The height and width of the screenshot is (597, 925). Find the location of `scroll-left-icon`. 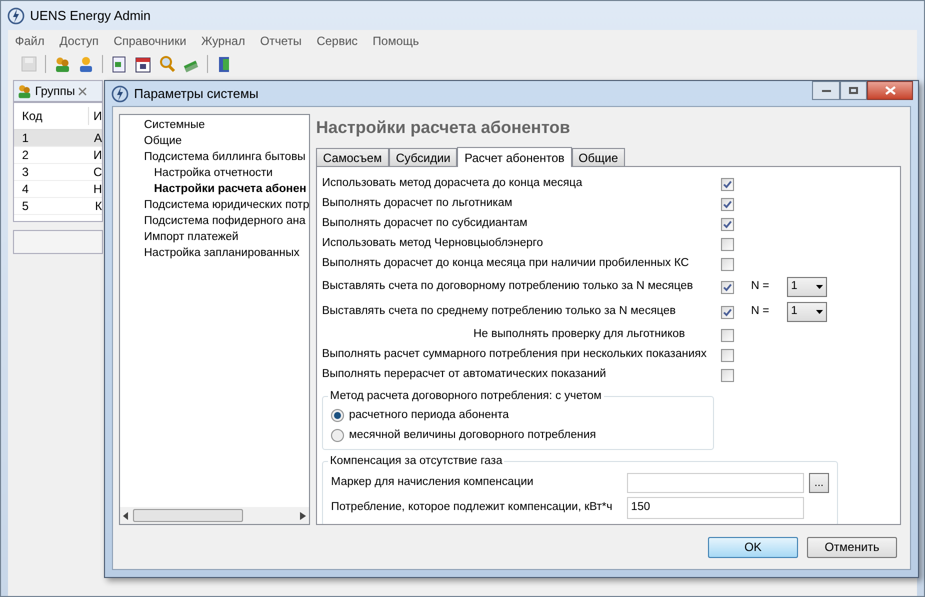

scroll-left-icon is located at coordinates (126, 516).